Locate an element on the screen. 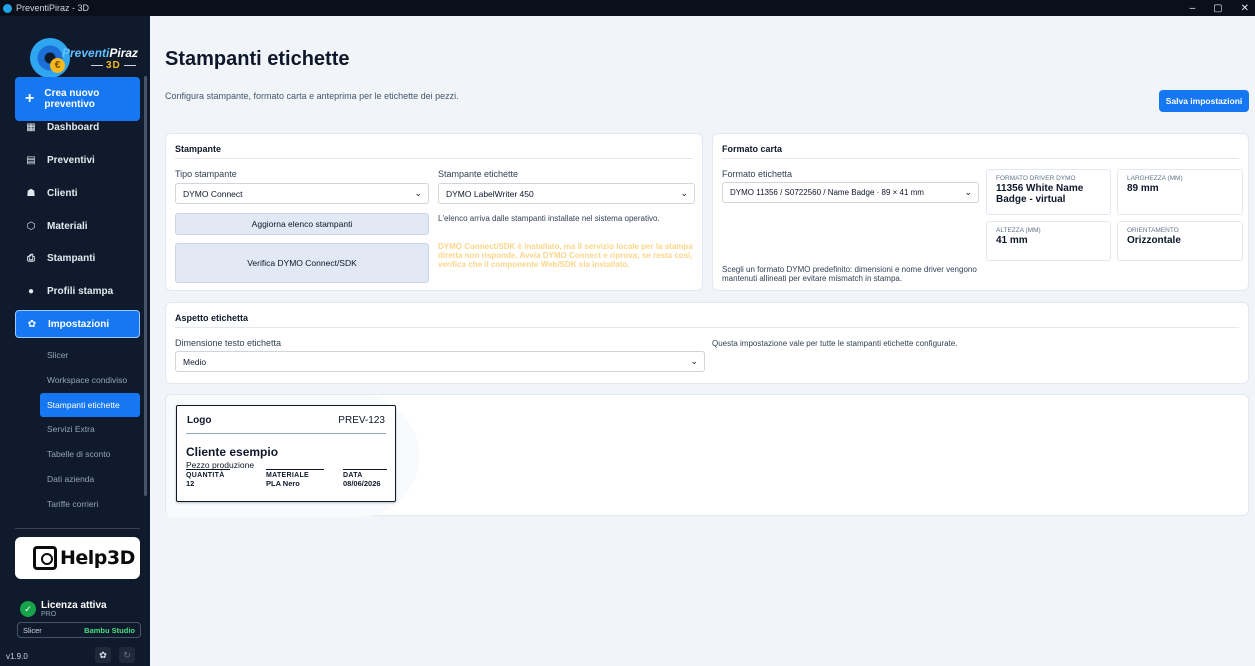  save-settings-button: Salva impostazioni is located at coordinates (1204, 101).